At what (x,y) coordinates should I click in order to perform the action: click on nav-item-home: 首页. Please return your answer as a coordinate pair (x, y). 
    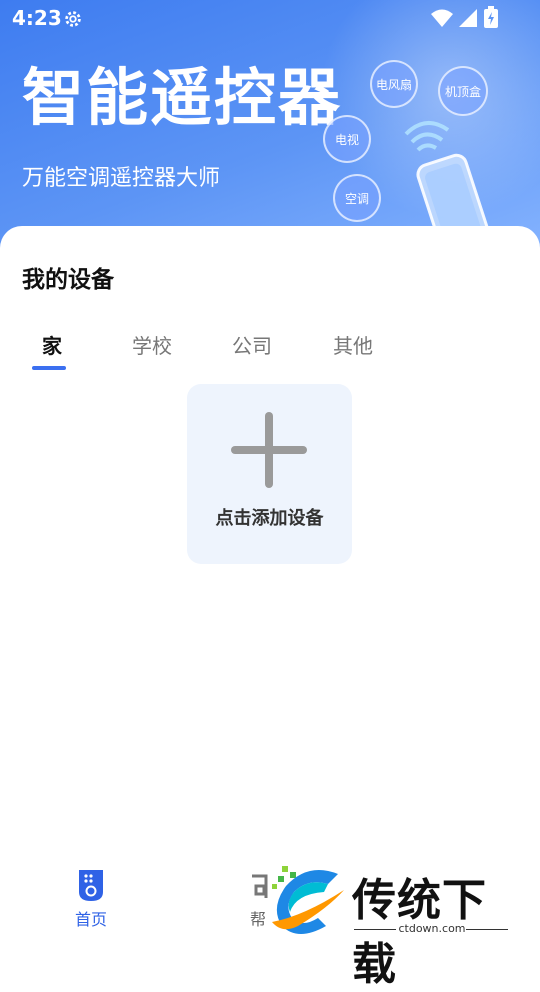
    Looking at the image, I should click on (91, 898).